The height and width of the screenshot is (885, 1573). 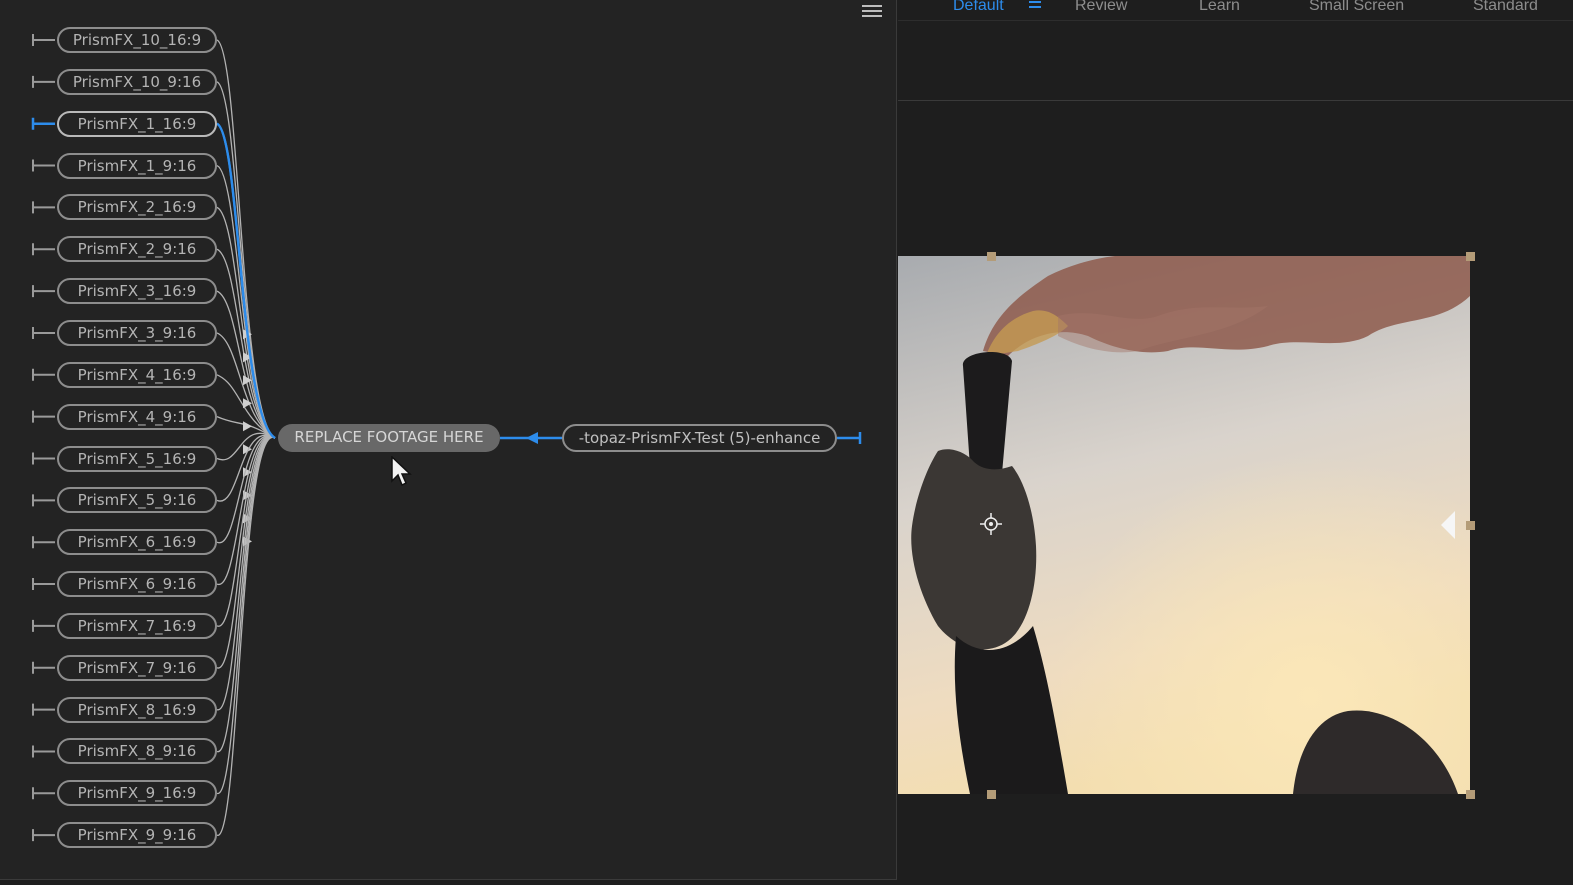 What do you see at coordinates (1470, 794) in the screenshot?
I see `transform-handle-bottom-right` at bounding box center [1470, 794].